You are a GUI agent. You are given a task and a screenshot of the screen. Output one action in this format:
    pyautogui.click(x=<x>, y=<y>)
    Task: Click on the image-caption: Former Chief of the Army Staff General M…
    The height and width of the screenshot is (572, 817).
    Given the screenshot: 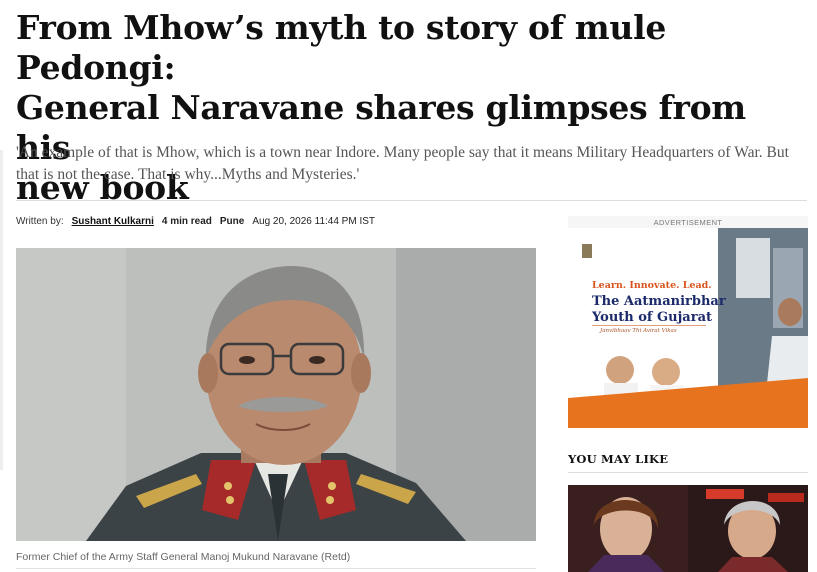 What is the action you would take?
    pyautogui.click(x=183, y=557)
    